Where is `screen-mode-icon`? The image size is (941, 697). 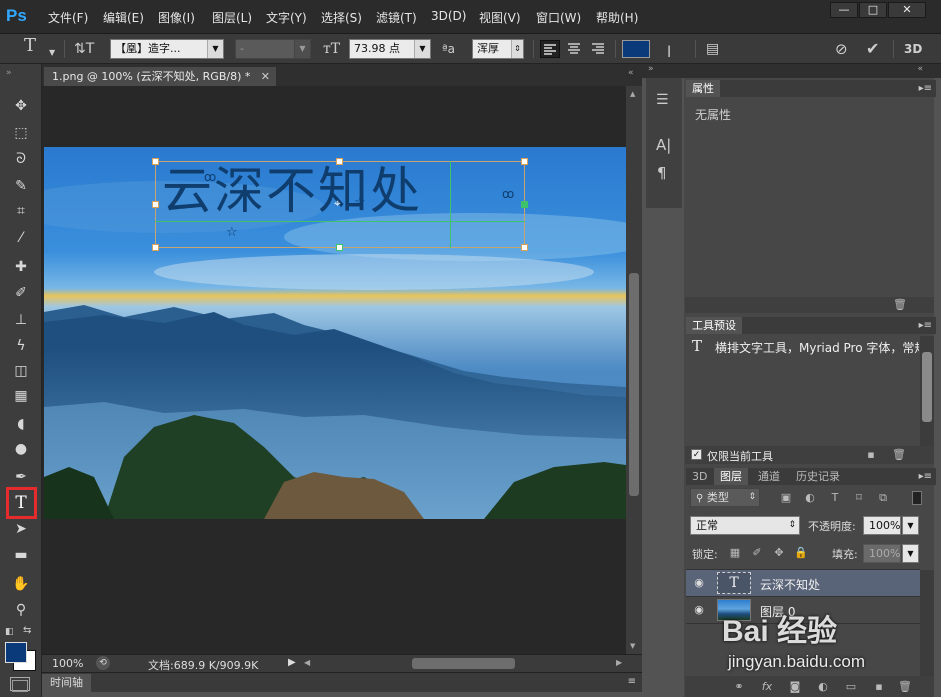 screen-mode-icon is located at coordinates (20, 686).